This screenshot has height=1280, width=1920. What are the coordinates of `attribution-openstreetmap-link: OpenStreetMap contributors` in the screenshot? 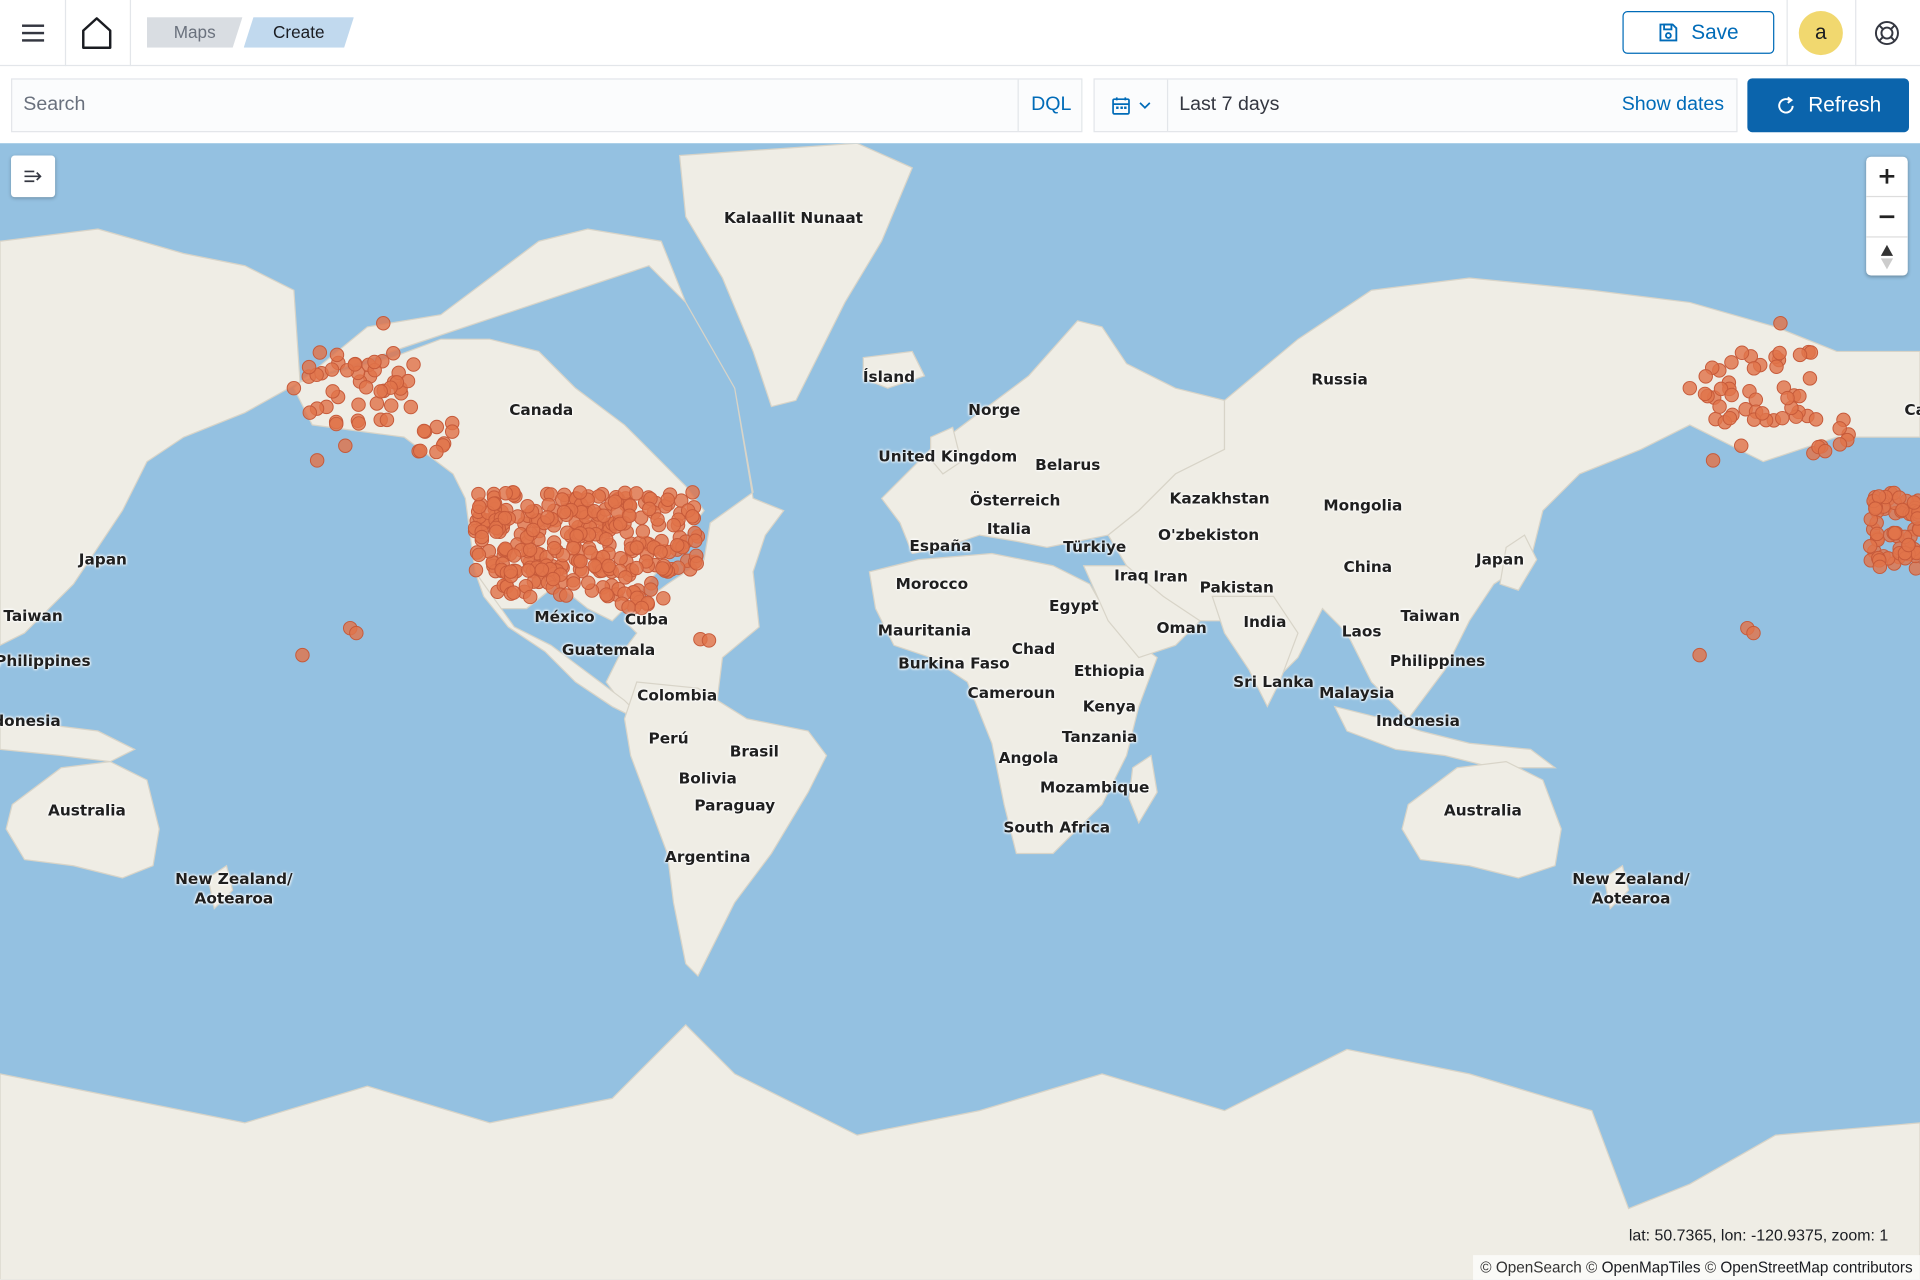 It's located at (1816, 1267).